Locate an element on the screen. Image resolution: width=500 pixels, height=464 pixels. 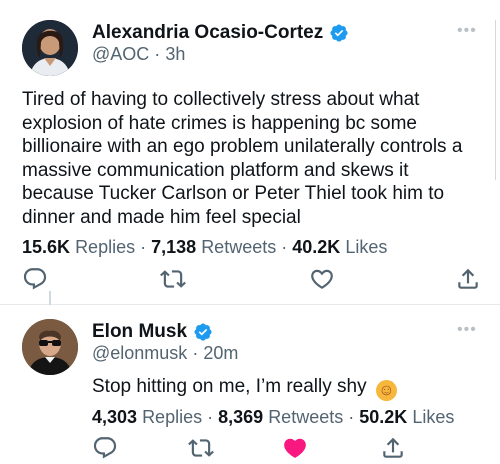
author-handle: @elonmusk is located at coordinates (139, 353).